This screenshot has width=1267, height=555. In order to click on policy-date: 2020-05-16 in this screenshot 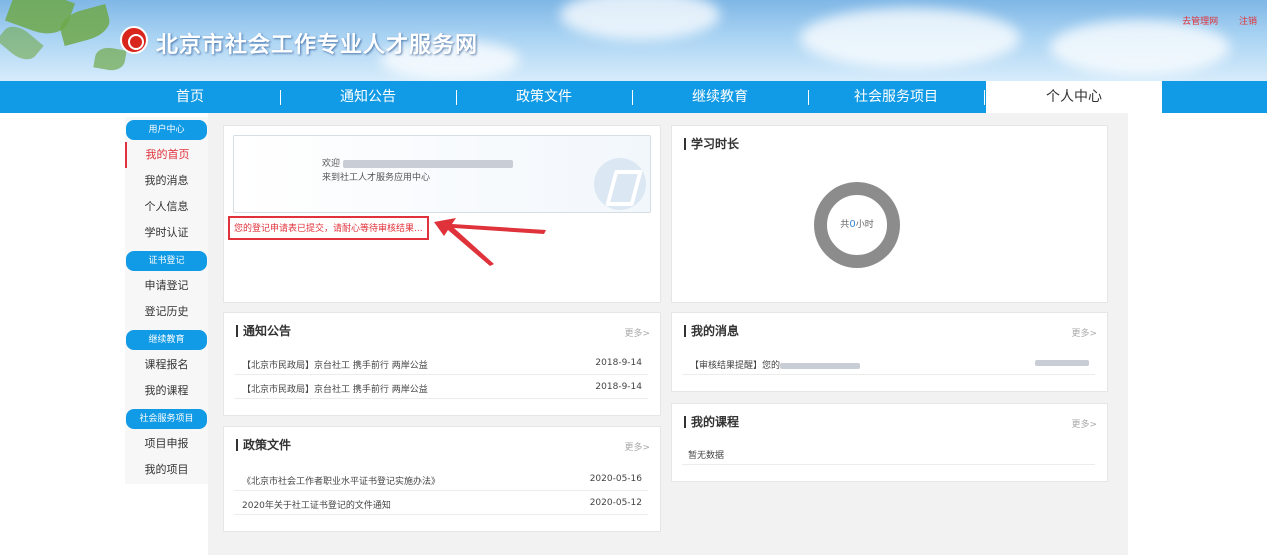, I will do `click(615, 479)`.